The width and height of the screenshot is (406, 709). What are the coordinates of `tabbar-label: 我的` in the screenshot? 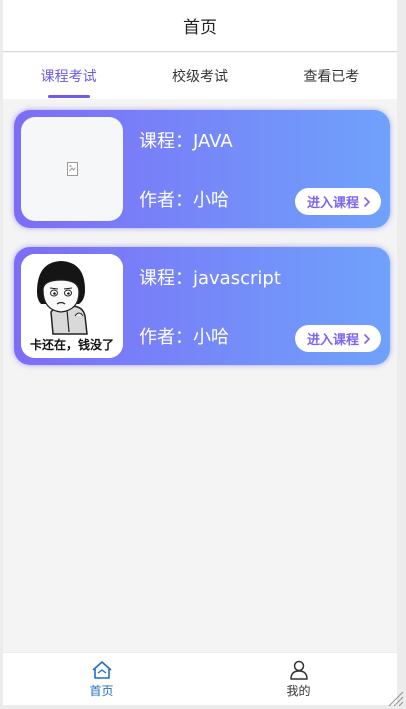 It's located at (298, 690).